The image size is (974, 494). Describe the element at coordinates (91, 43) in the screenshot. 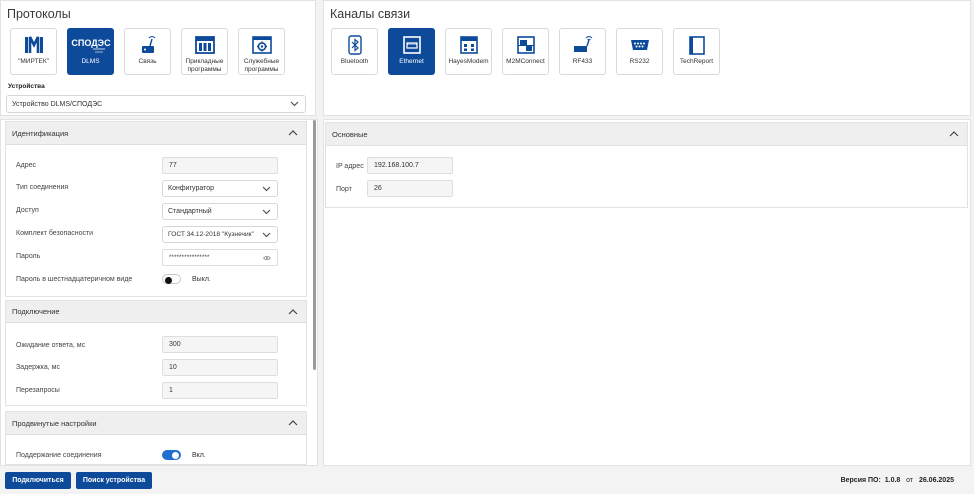

I see `spodes-logo-text: СПОДЭС` at that location.